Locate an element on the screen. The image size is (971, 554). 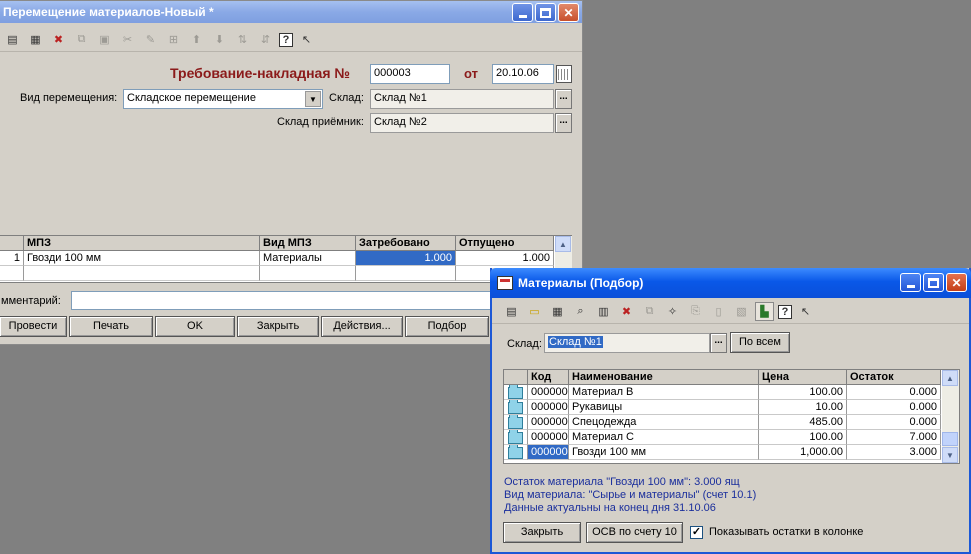
row-number: 1 is located at coordinates (12, 258).